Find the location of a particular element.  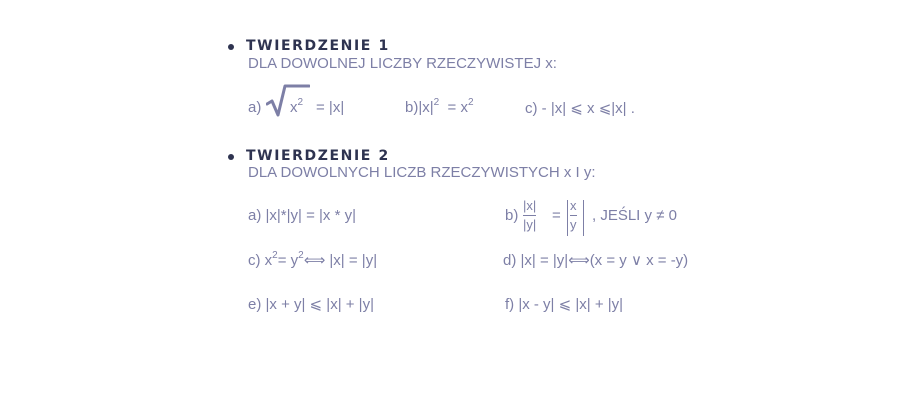

t1-a-radicand-base: x is located at coordinates (294, 107).